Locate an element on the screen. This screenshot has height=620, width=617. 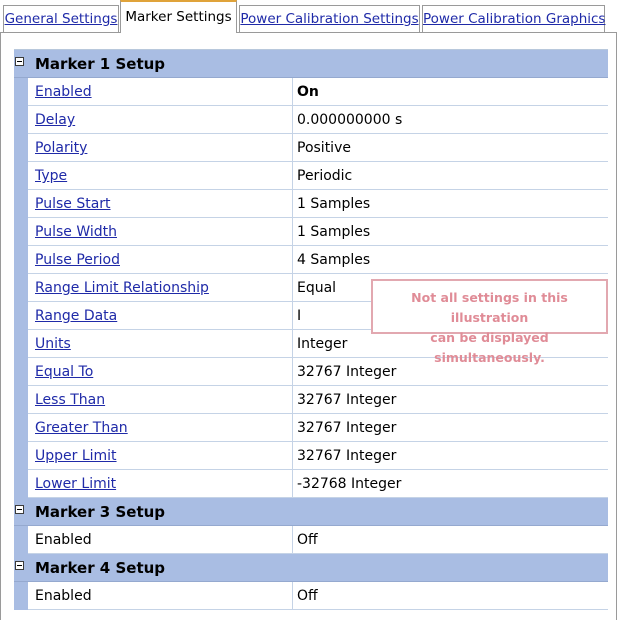
property-row-less-than: Less Than 32767 Integer is located at coordinates (311, 400).